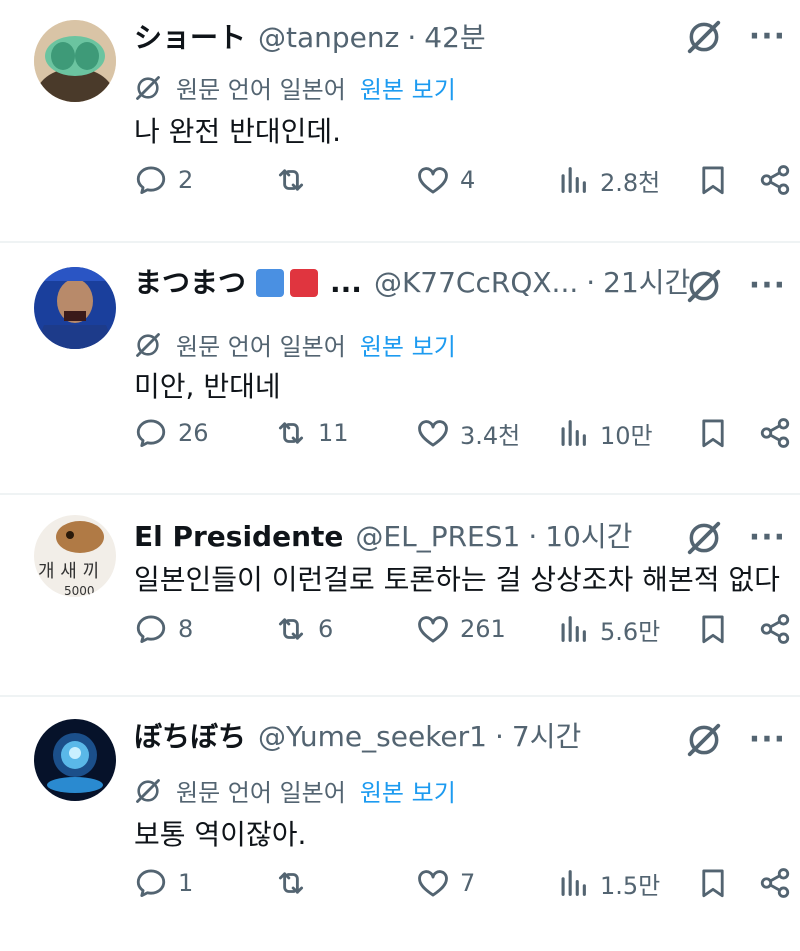  I want to click on timestamp: 7시간, so click(546, 737).